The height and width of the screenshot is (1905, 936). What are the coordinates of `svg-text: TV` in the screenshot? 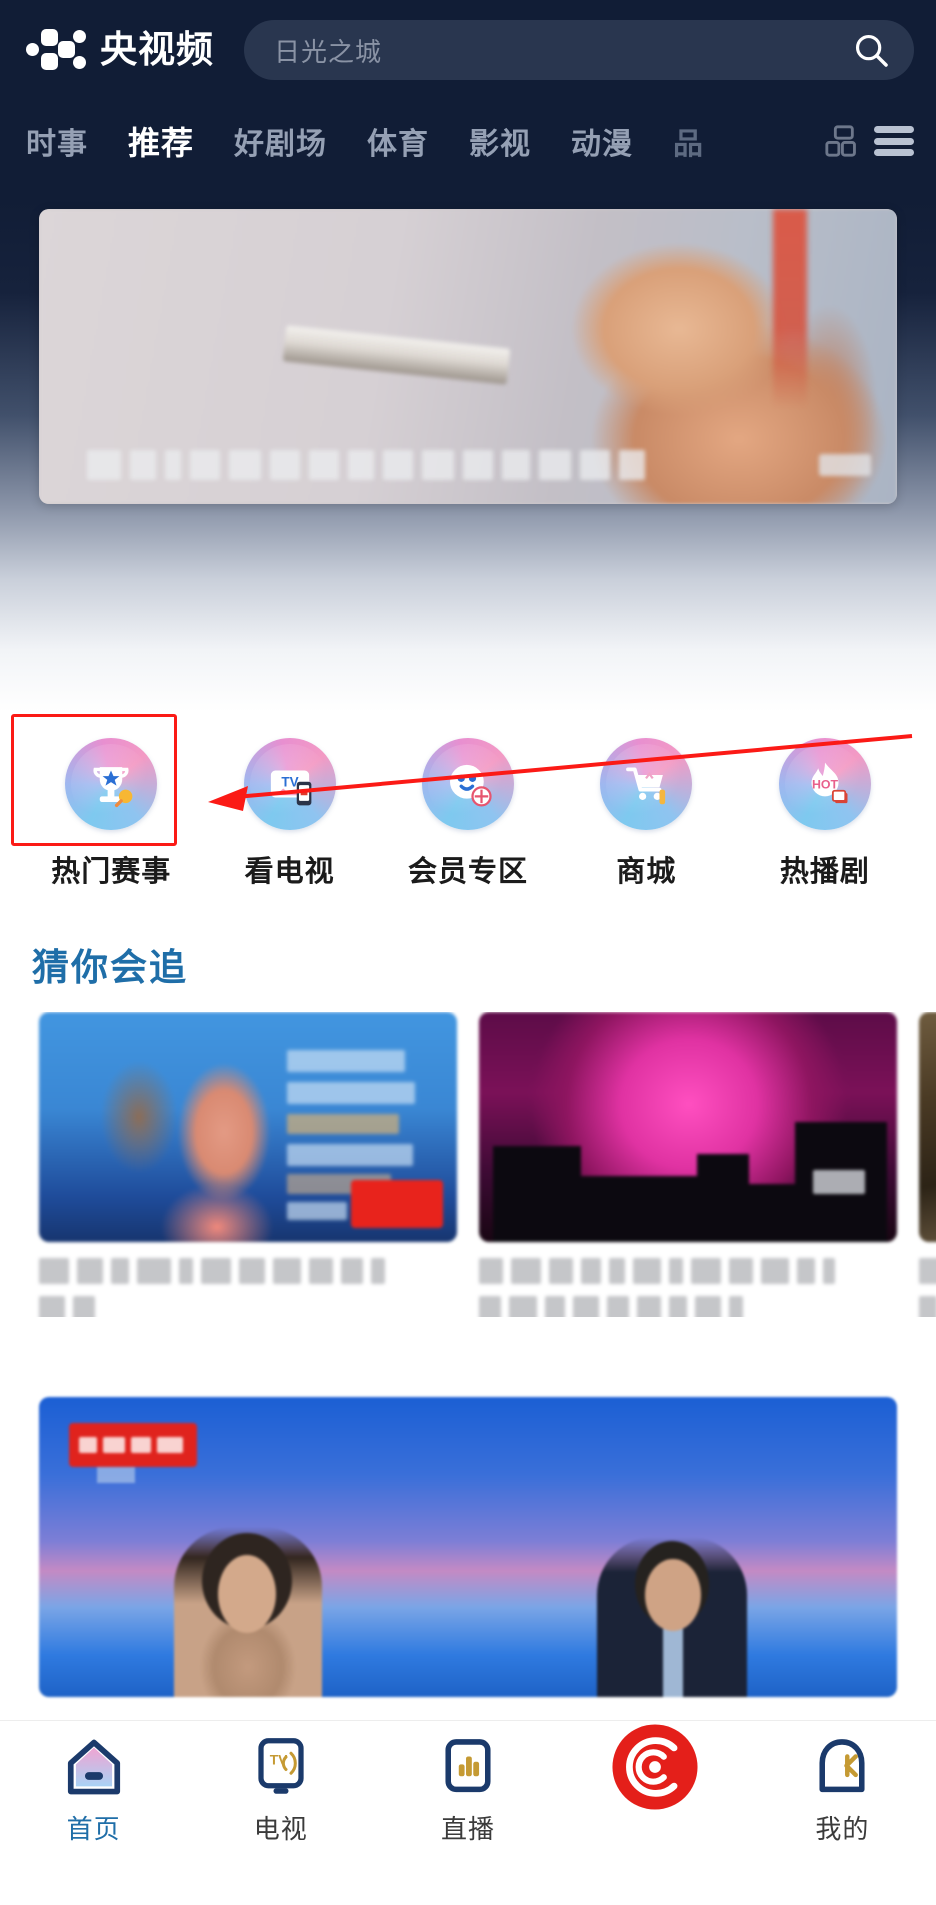 It's located at (289, 781).